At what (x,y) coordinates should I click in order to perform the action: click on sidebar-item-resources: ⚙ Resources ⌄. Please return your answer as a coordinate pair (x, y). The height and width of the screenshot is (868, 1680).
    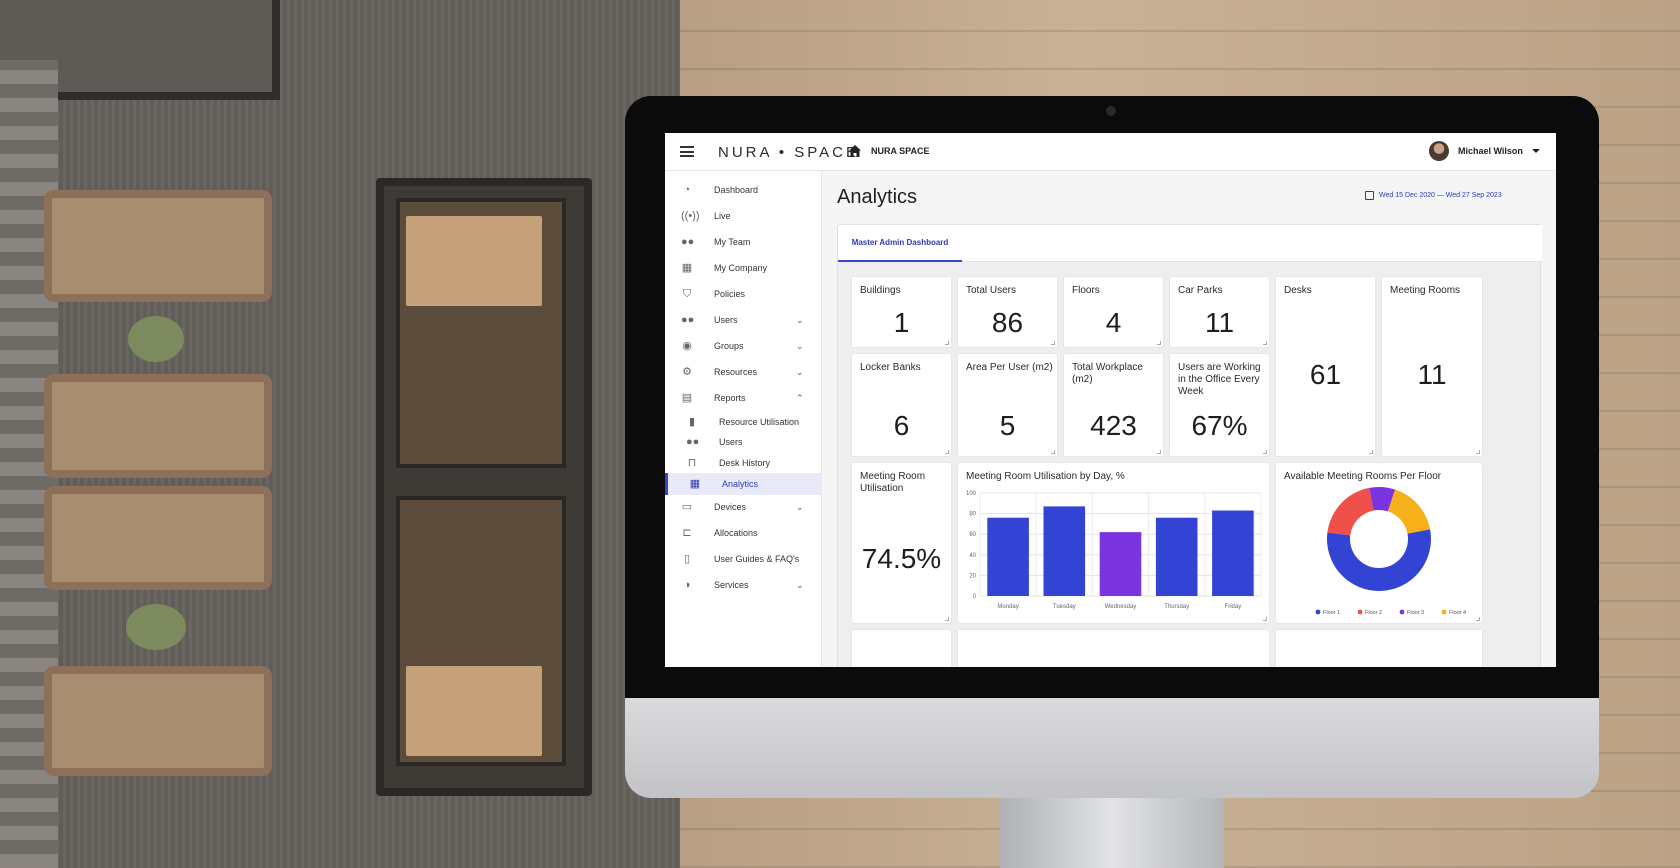
    Looking at the image, I should click on (743, 372).